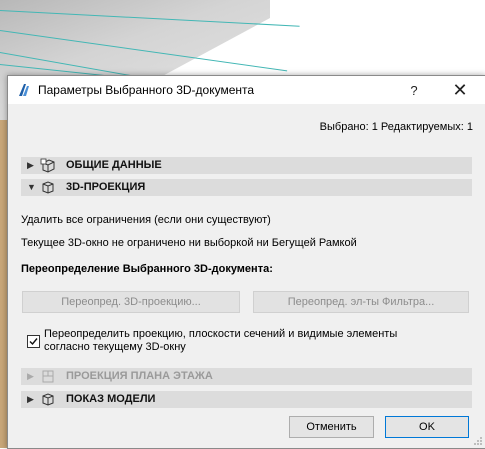 This screenshot has height=449, width=485. I want to click on section-label: ОБЩИЕ ДАННЫЕ, so click(114, 165).